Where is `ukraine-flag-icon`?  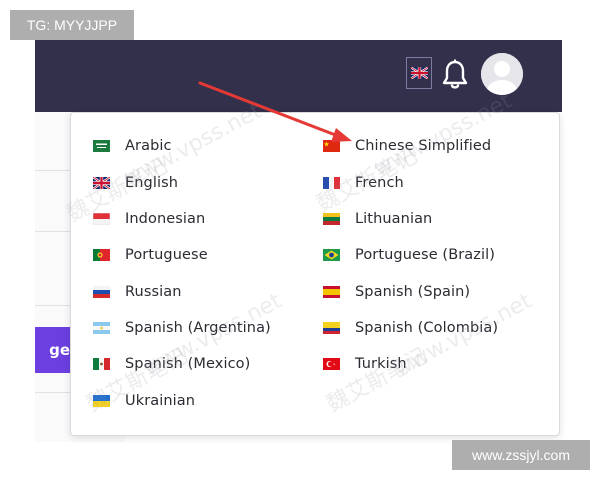 ukraine-flag-icon is located at coordinates (101, 401).